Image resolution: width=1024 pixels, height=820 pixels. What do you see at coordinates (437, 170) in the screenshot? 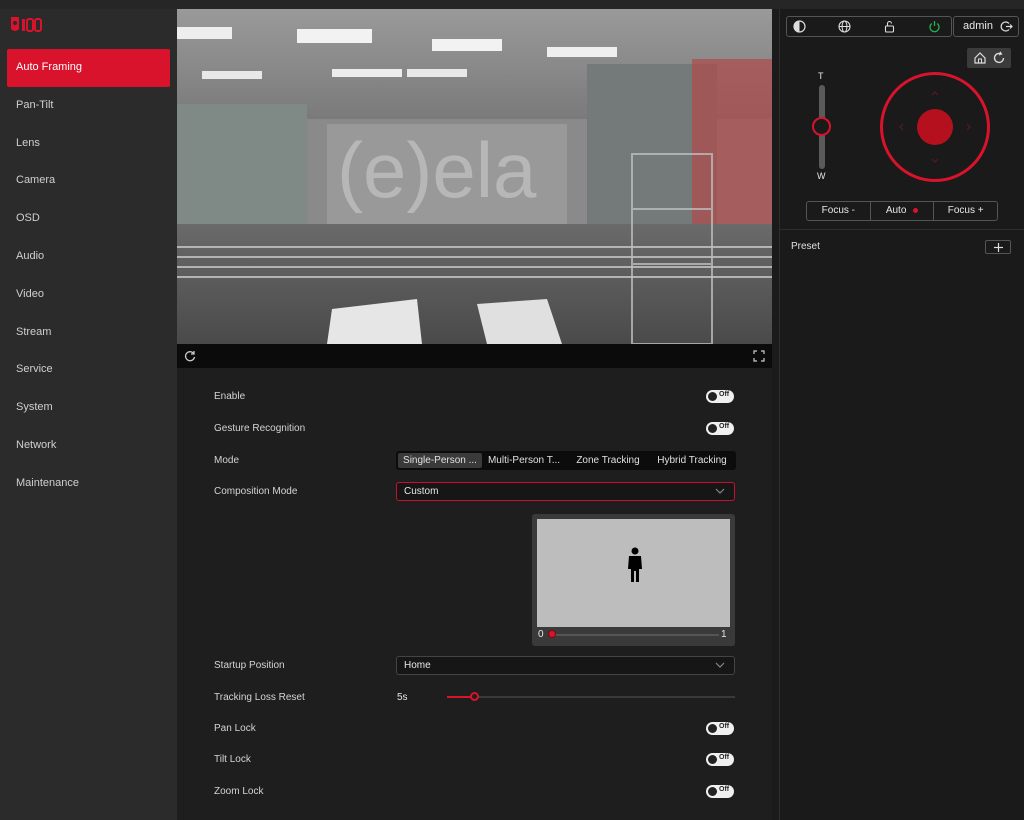
I see `svg-text: (e)ela` at bounding box center [437, 170].